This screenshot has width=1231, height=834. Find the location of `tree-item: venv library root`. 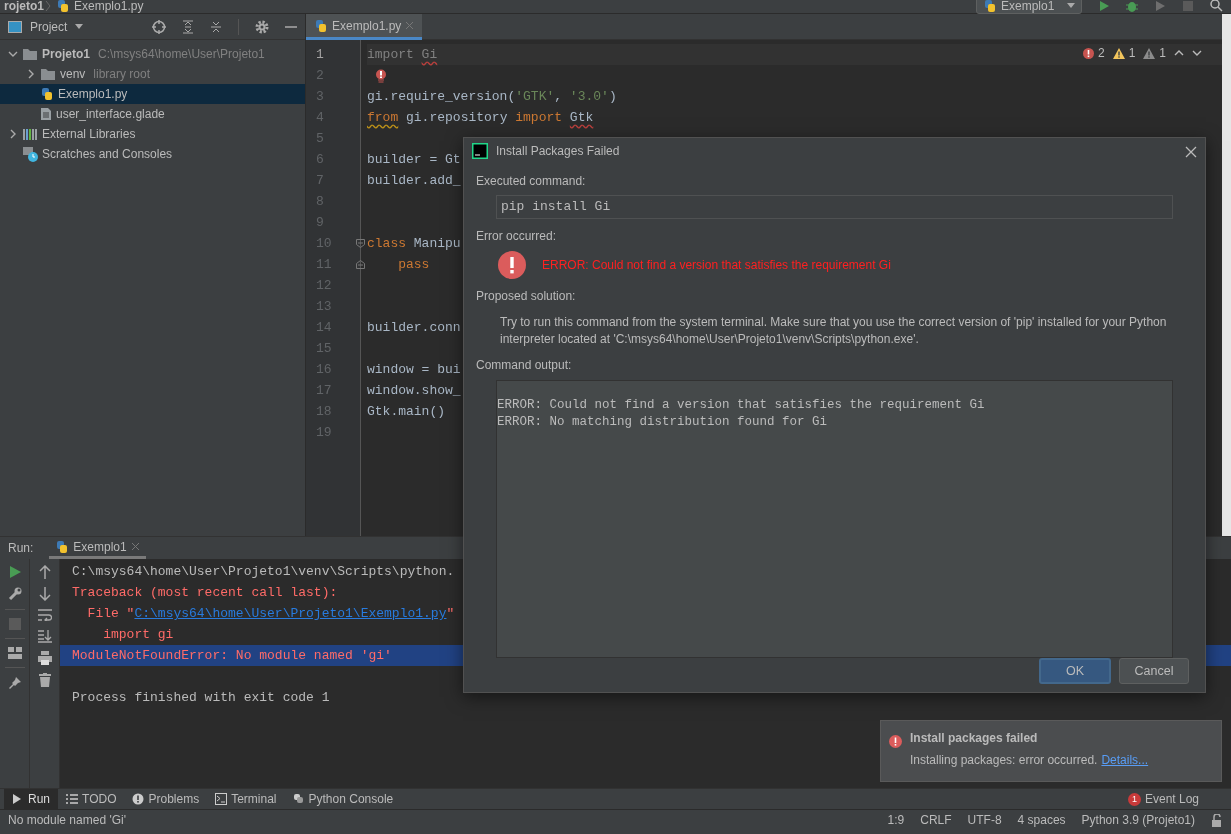

tree-item: venv library root is located at coordinates (152, 74).